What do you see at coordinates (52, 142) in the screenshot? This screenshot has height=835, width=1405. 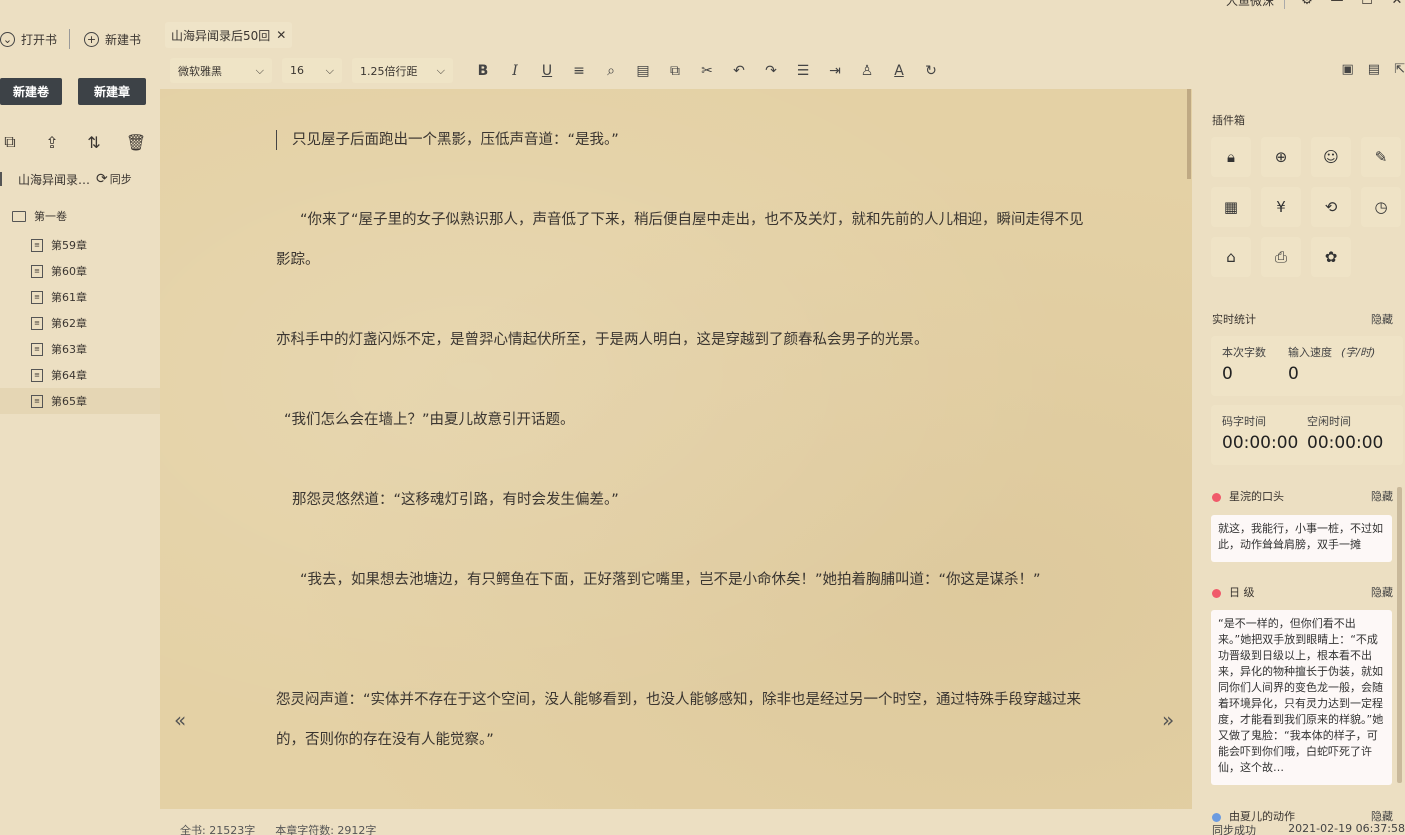 I see `upload-icon: ⇪` at bounding box center [52, 142].